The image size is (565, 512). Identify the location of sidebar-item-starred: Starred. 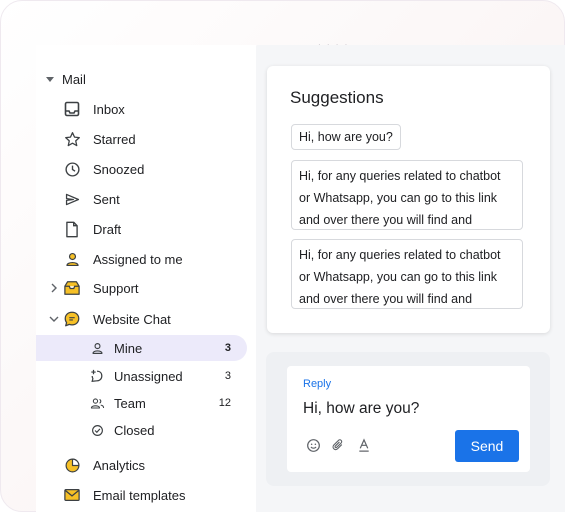
(141, 139).